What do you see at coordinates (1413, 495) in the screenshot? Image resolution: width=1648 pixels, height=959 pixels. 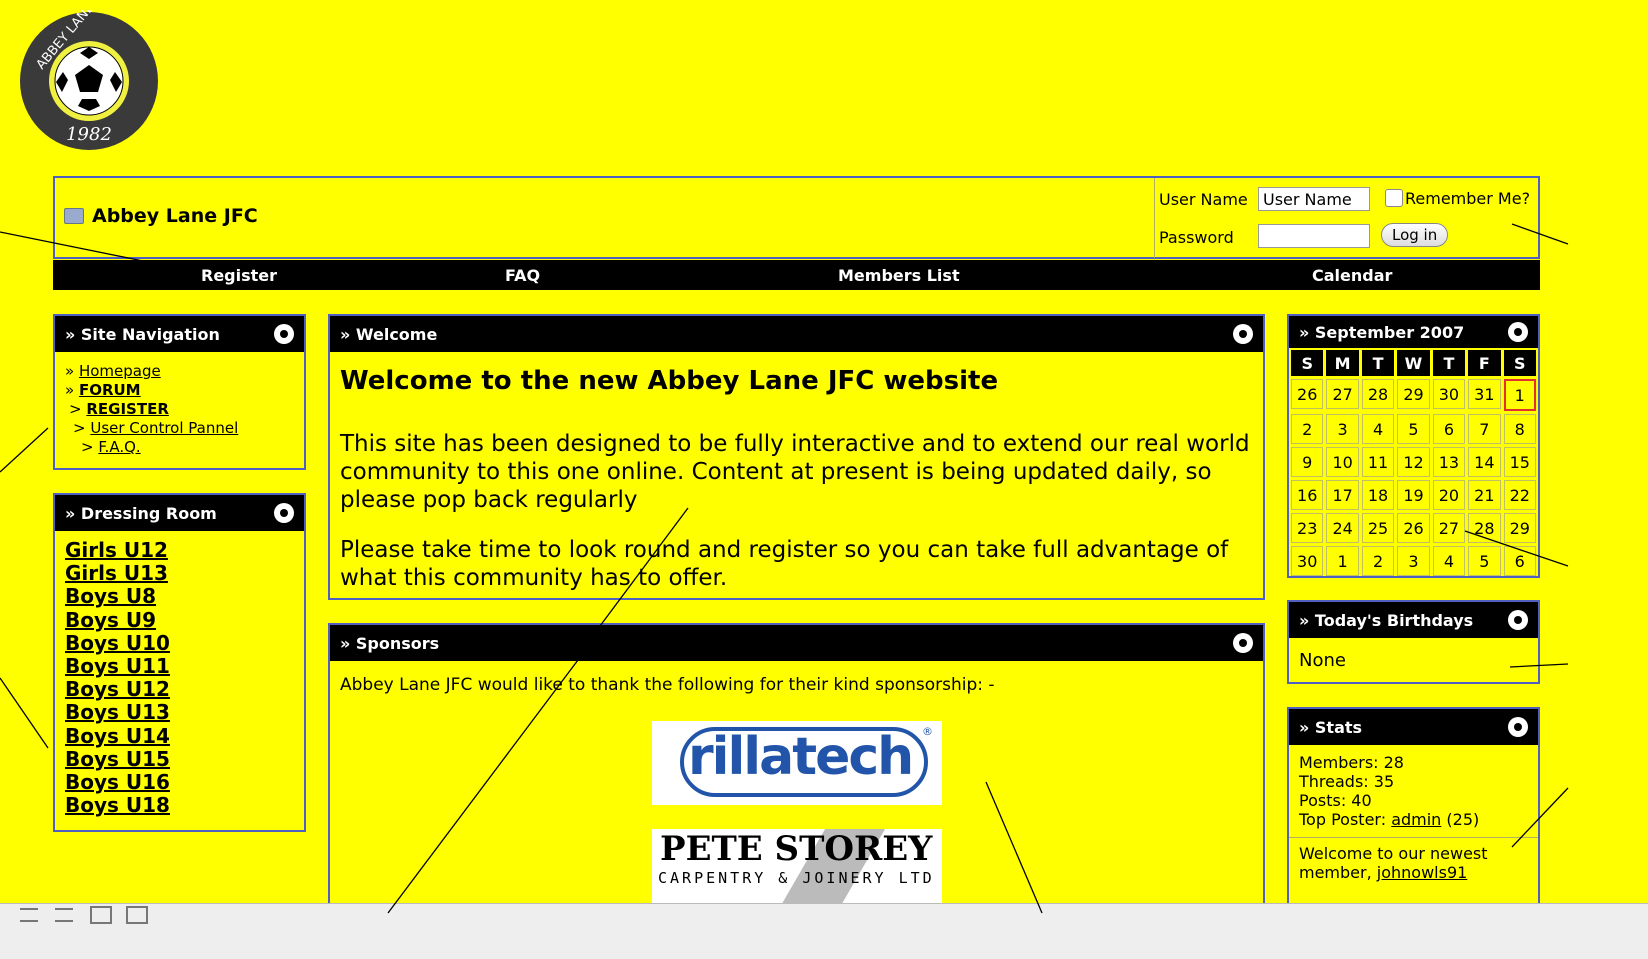 I see `calendar-day: 19` at bounding box center [1413, 495].